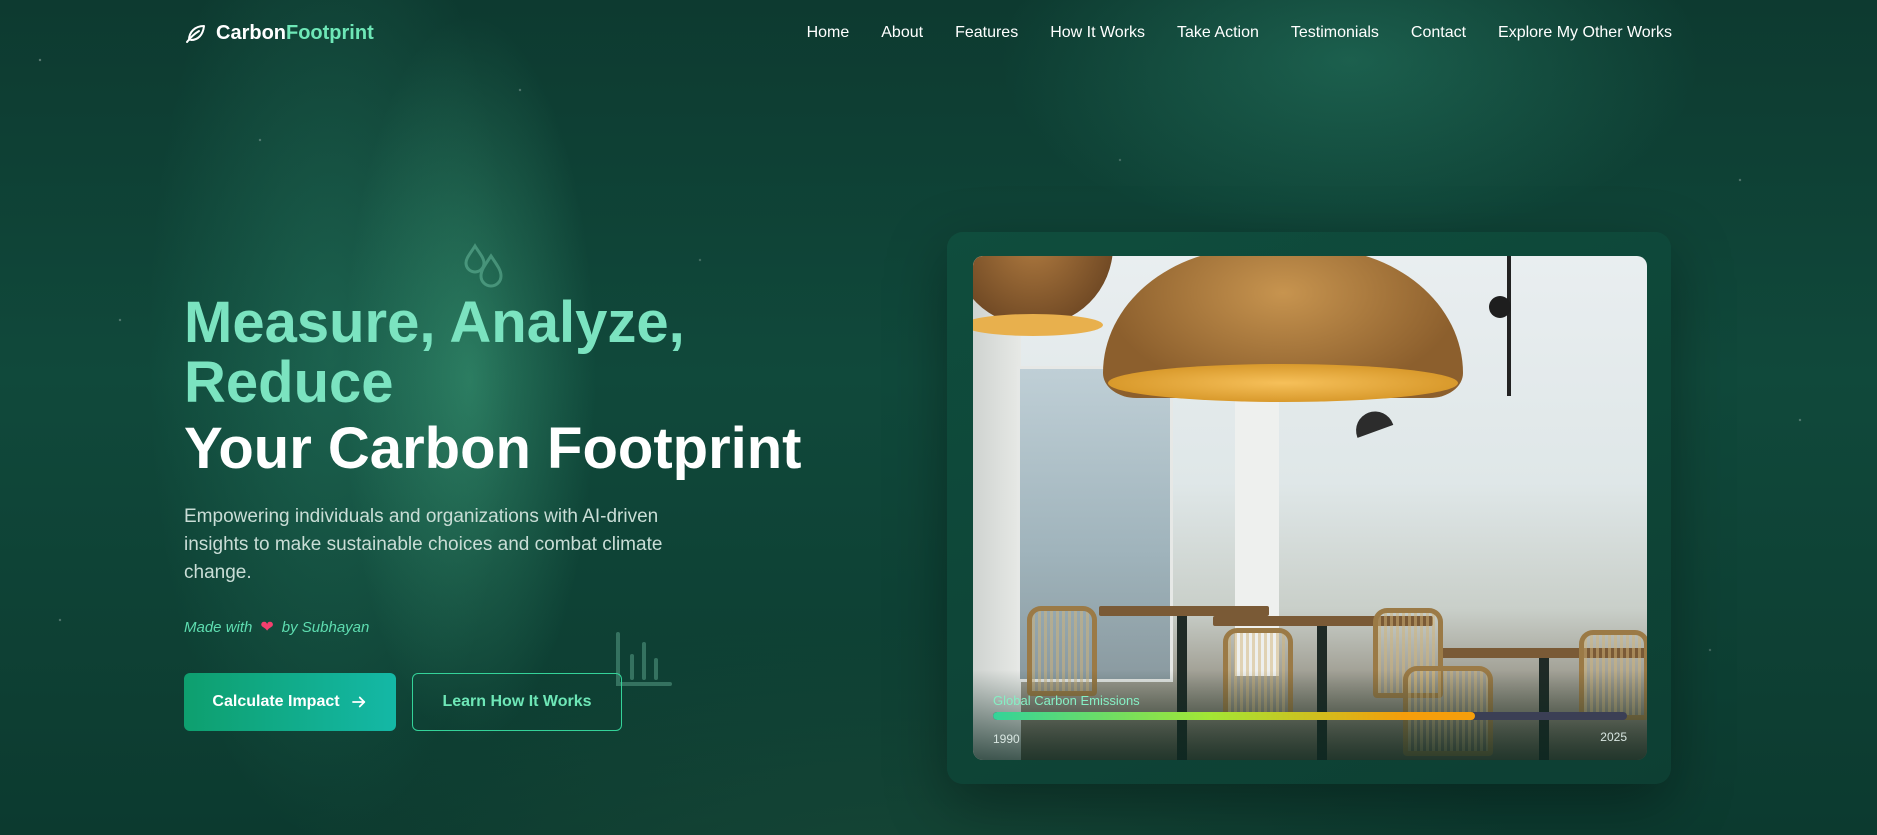 The height and width of the screenshot is (835, 1877). Describe the element at coordinates (267, 627) in the screenshot. I see `heart-icon: ❤` at that location.